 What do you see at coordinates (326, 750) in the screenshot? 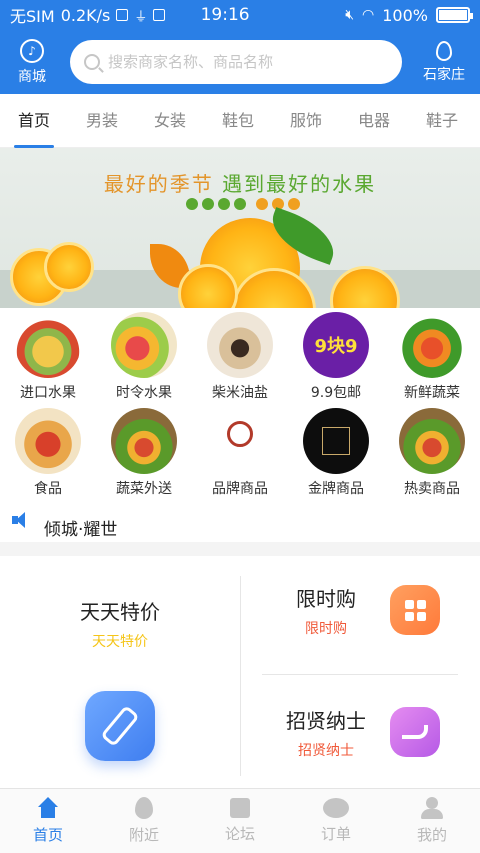
I see `recruitment-subtitle: 招贤纳士` at bounding box center [326, 750].